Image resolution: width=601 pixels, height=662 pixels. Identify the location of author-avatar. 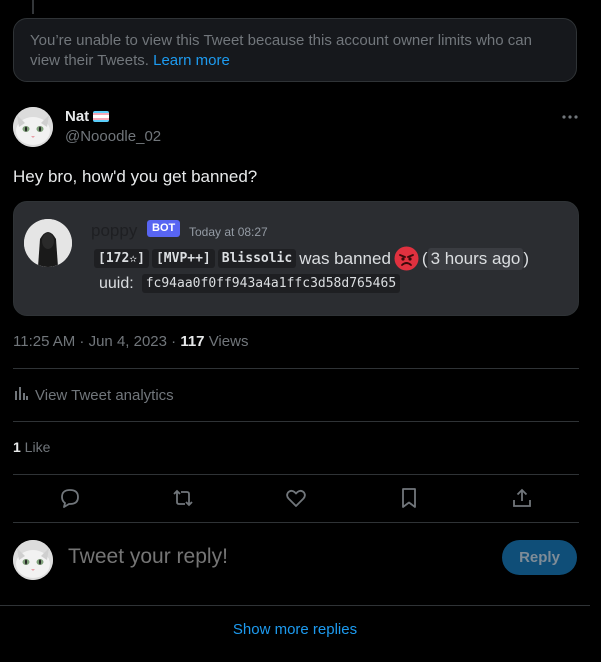
(33, 127).